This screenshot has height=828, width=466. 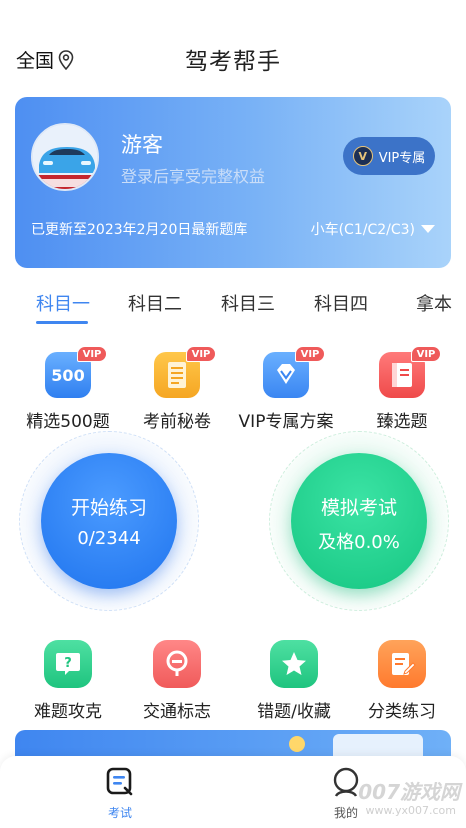 I want to click on avatar, so click(x=65, y=157).